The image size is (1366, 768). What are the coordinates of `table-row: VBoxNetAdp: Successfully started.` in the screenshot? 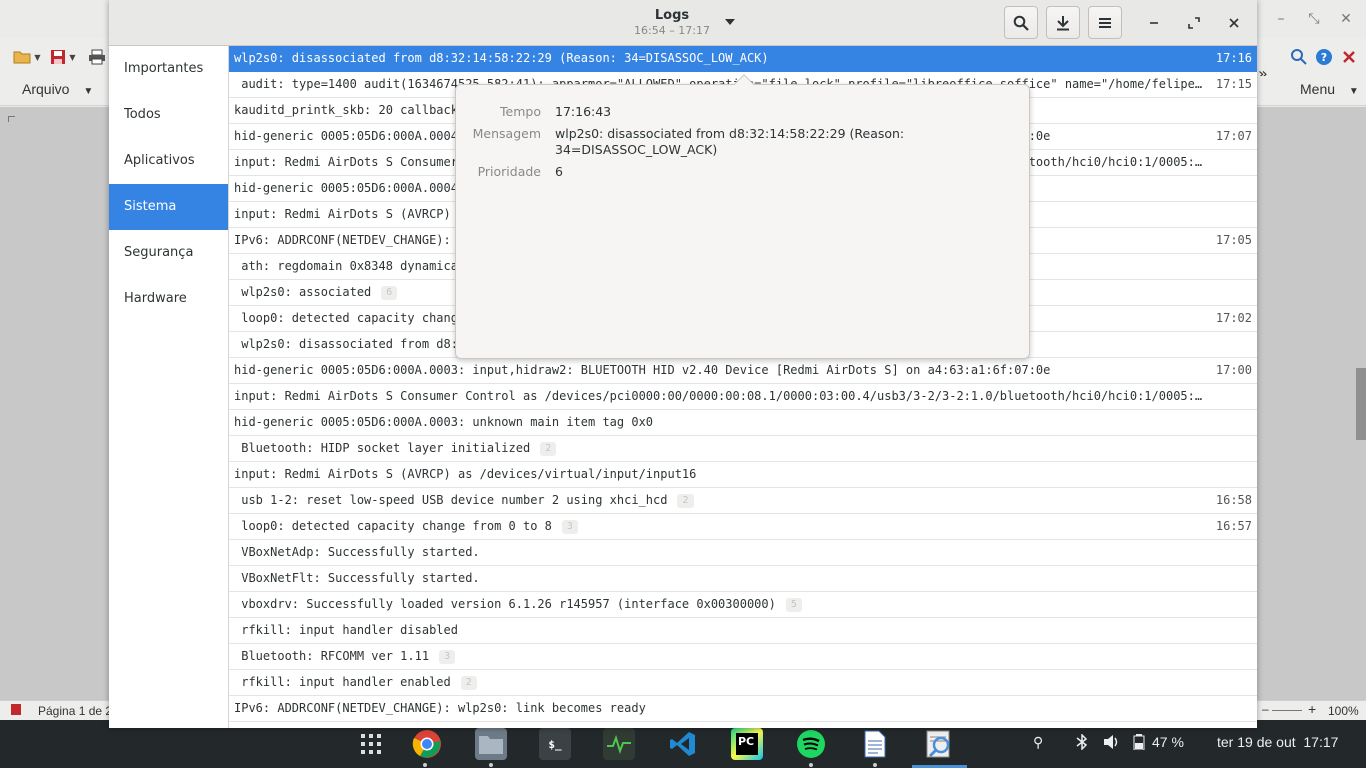 It's located at (743, 553).